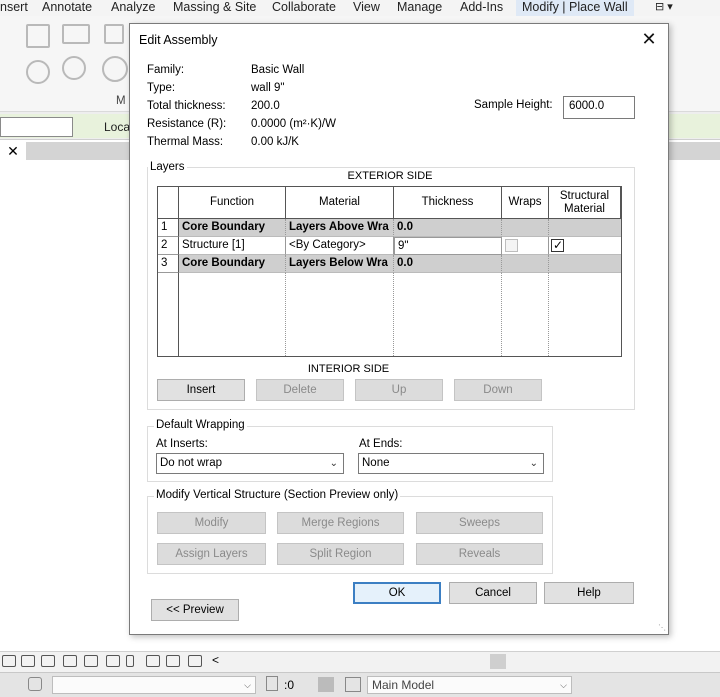  Describe the element at coordinates (168, 228) in the screenshot. I see `row-number: 1` at that location.